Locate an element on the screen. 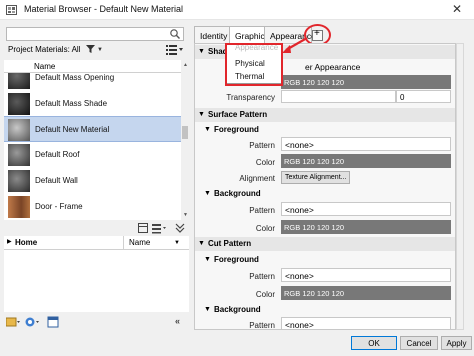 This screenshot has width=474, height=356. library-home-label: Home is located at coordinates (26, 242).